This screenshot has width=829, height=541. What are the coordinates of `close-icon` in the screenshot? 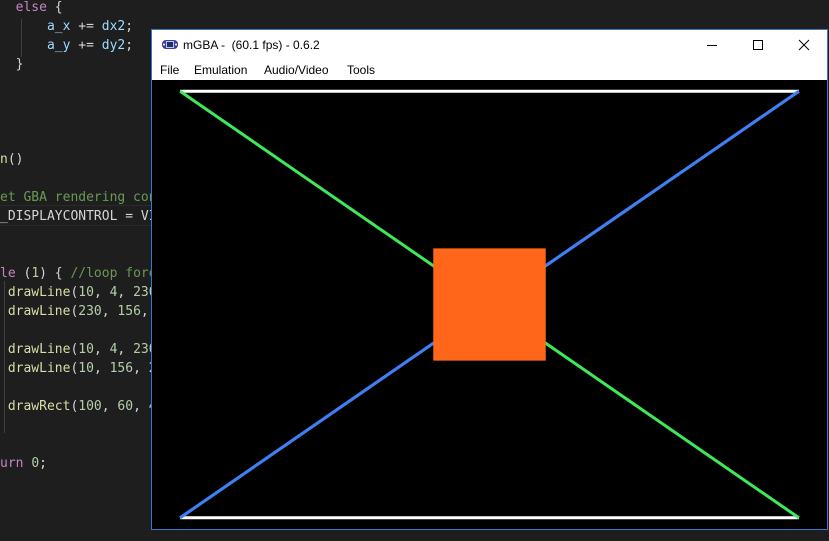 It's located at (804, 45).